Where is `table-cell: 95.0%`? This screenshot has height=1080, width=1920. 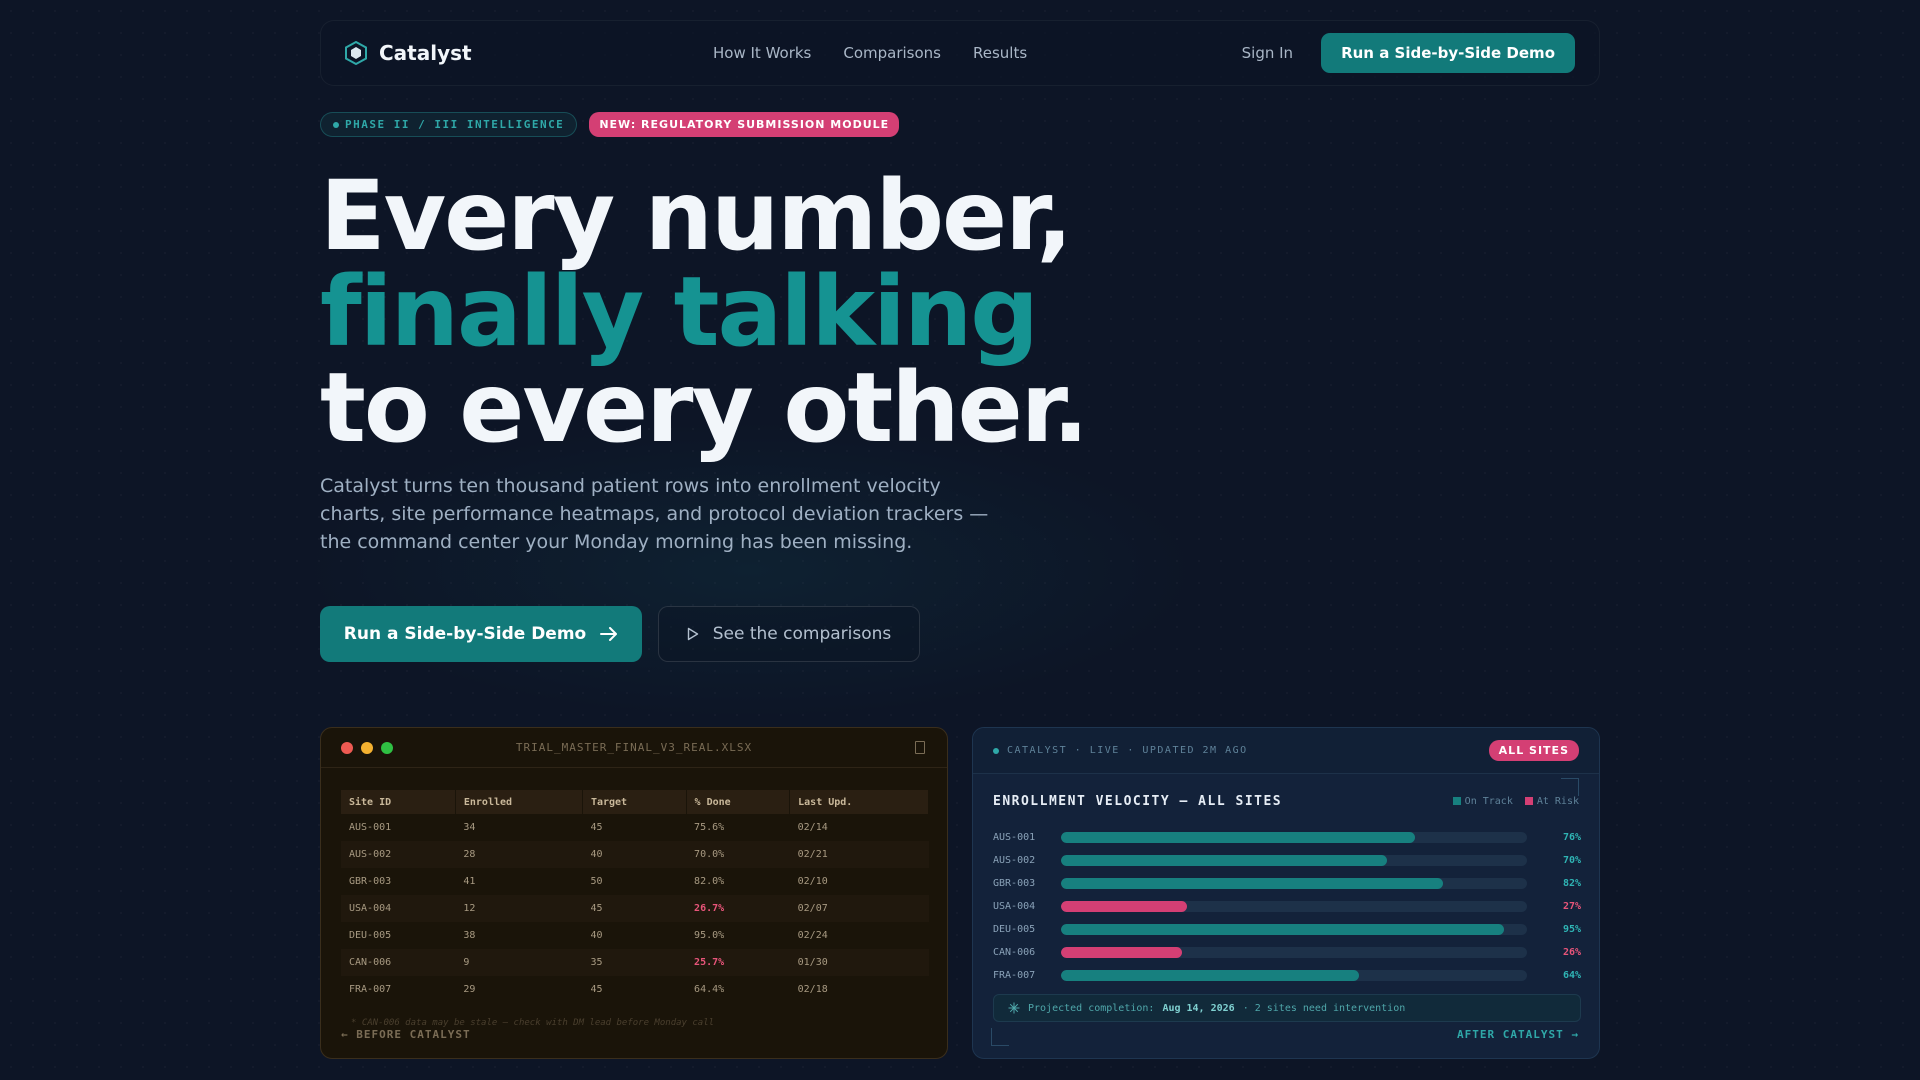
table-cell: 95.0% is located at coordinates (709, 935).